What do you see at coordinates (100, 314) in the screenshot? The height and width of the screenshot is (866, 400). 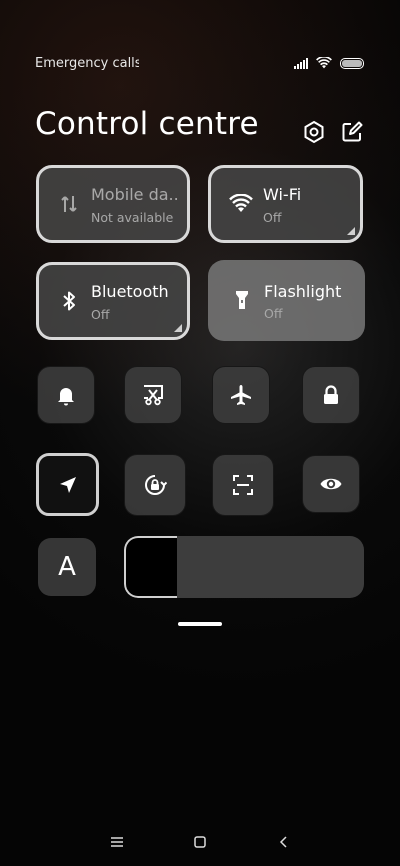 I see `bluetooth-status: Off` at bounding box center [100, 314].